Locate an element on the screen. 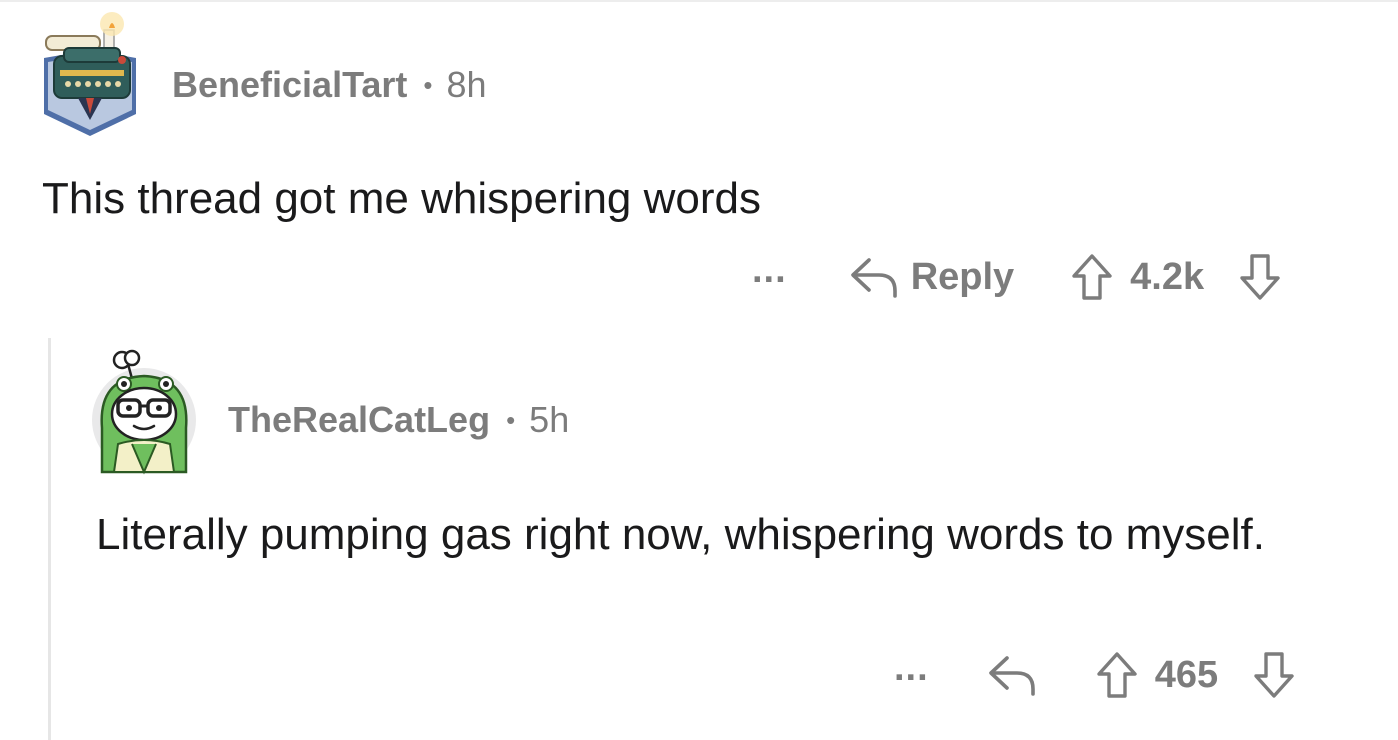 Image resolution: width=1398 pixels, height=740 pixels. username: TheRealCatLeg is located at coordinates (359, 420).